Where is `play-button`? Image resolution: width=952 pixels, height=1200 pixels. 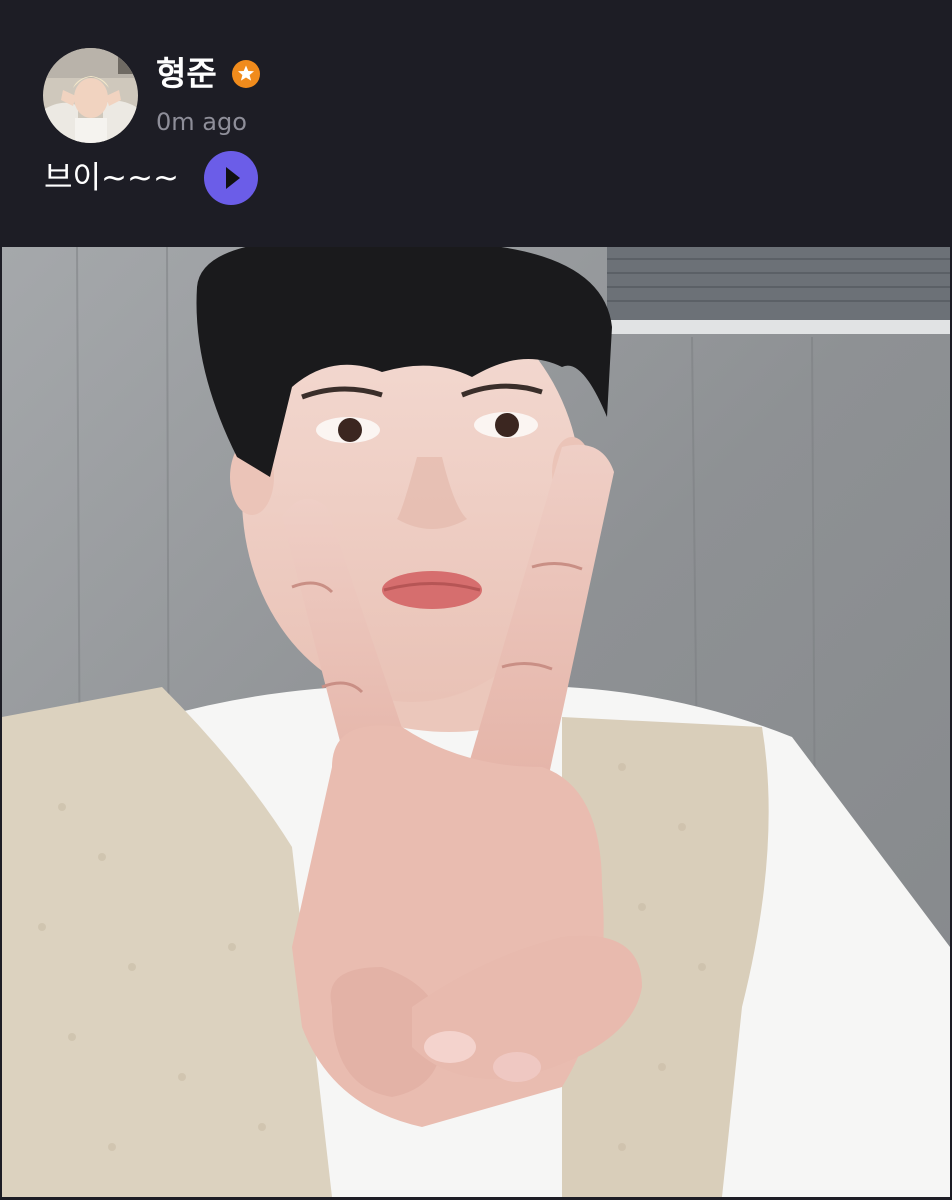
play-button is located at coordinates (231, 178).